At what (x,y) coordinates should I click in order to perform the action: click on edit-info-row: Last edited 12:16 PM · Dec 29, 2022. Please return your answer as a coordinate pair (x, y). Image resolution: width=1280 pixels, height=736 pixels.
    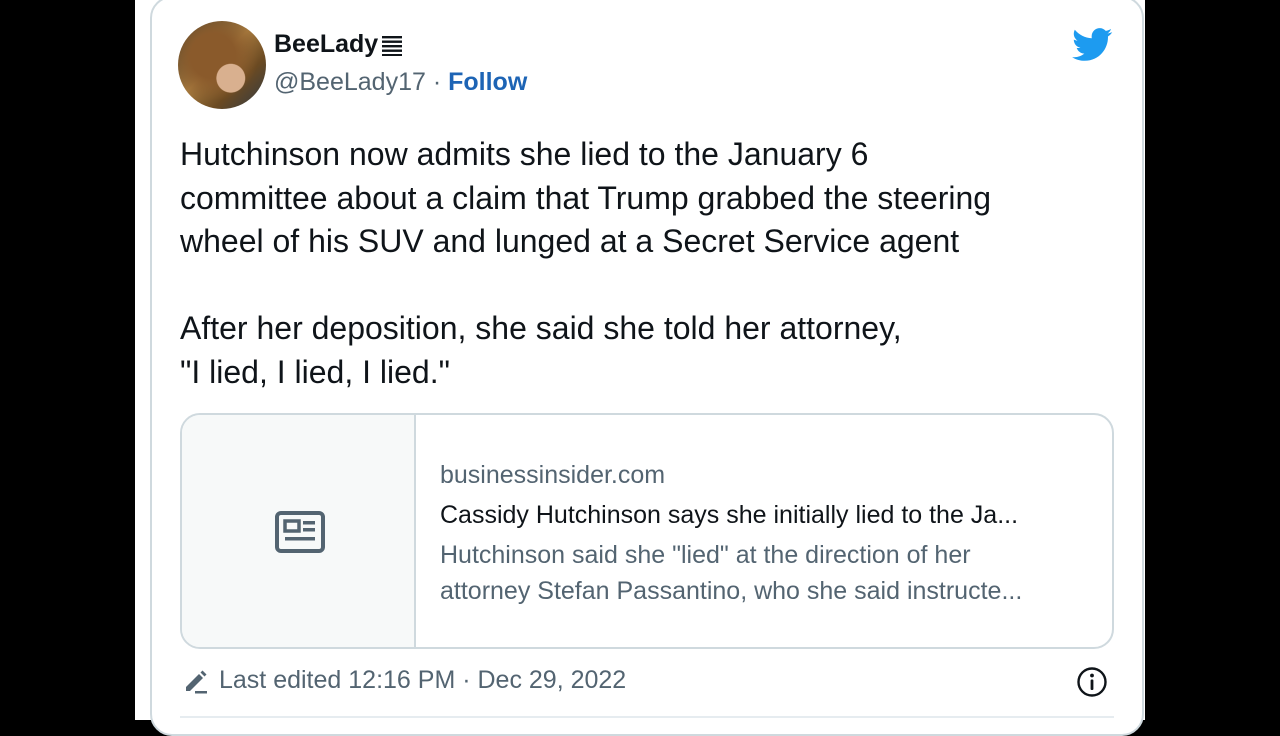
    Looking at the image, I should click on (404, 680).